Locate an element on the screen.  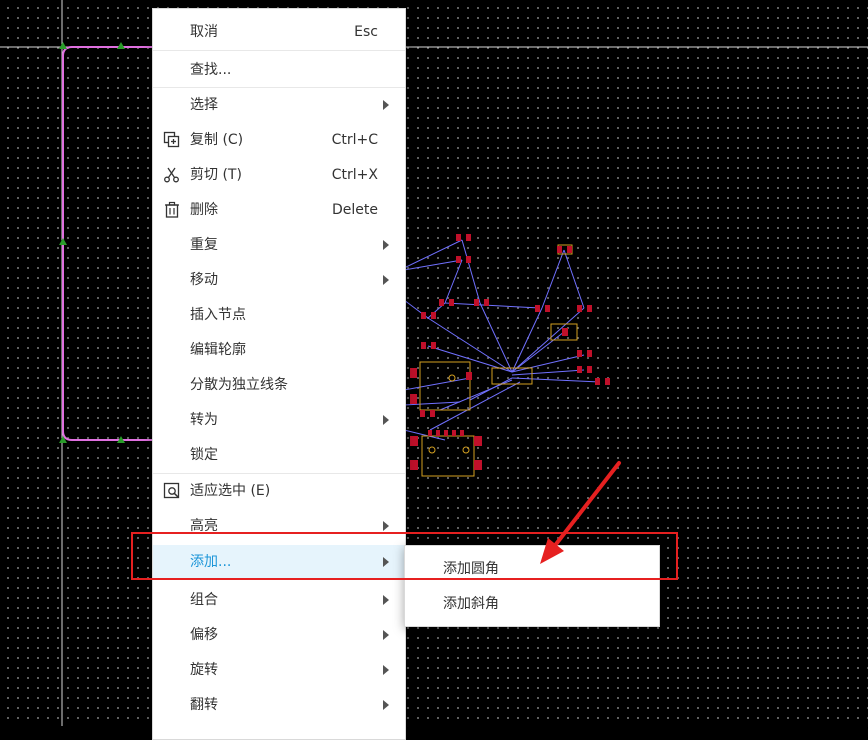
menu-item-shortcut: Esc is located at coordinates (366, 32).